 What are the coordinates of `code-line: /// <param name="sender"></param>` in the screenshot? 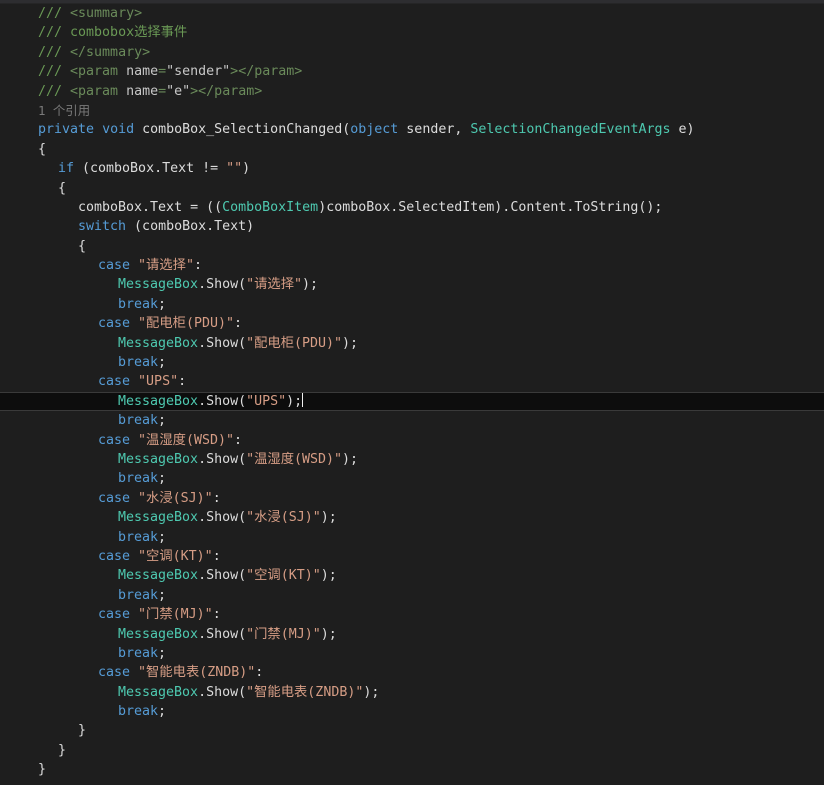 It's located at (412, 71).